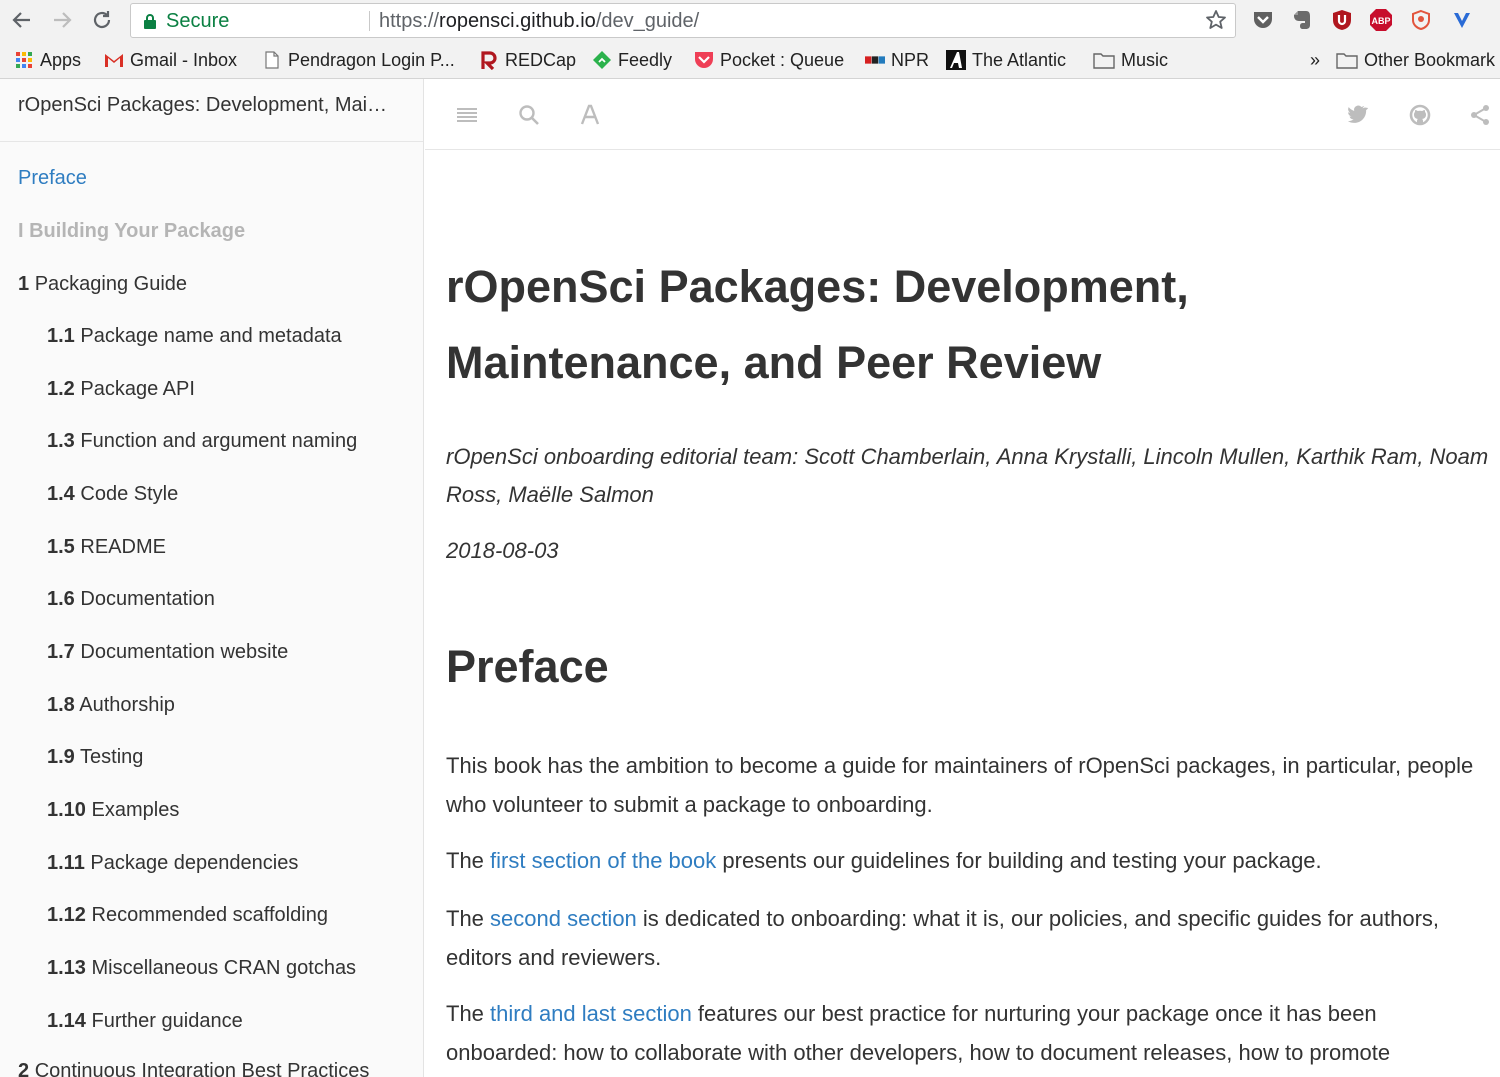 The height and width of the screenshot is (1077, 1500). Describe the element at coordinates (114, 60) in the screenshot. I see `gmail-icon` at that location.